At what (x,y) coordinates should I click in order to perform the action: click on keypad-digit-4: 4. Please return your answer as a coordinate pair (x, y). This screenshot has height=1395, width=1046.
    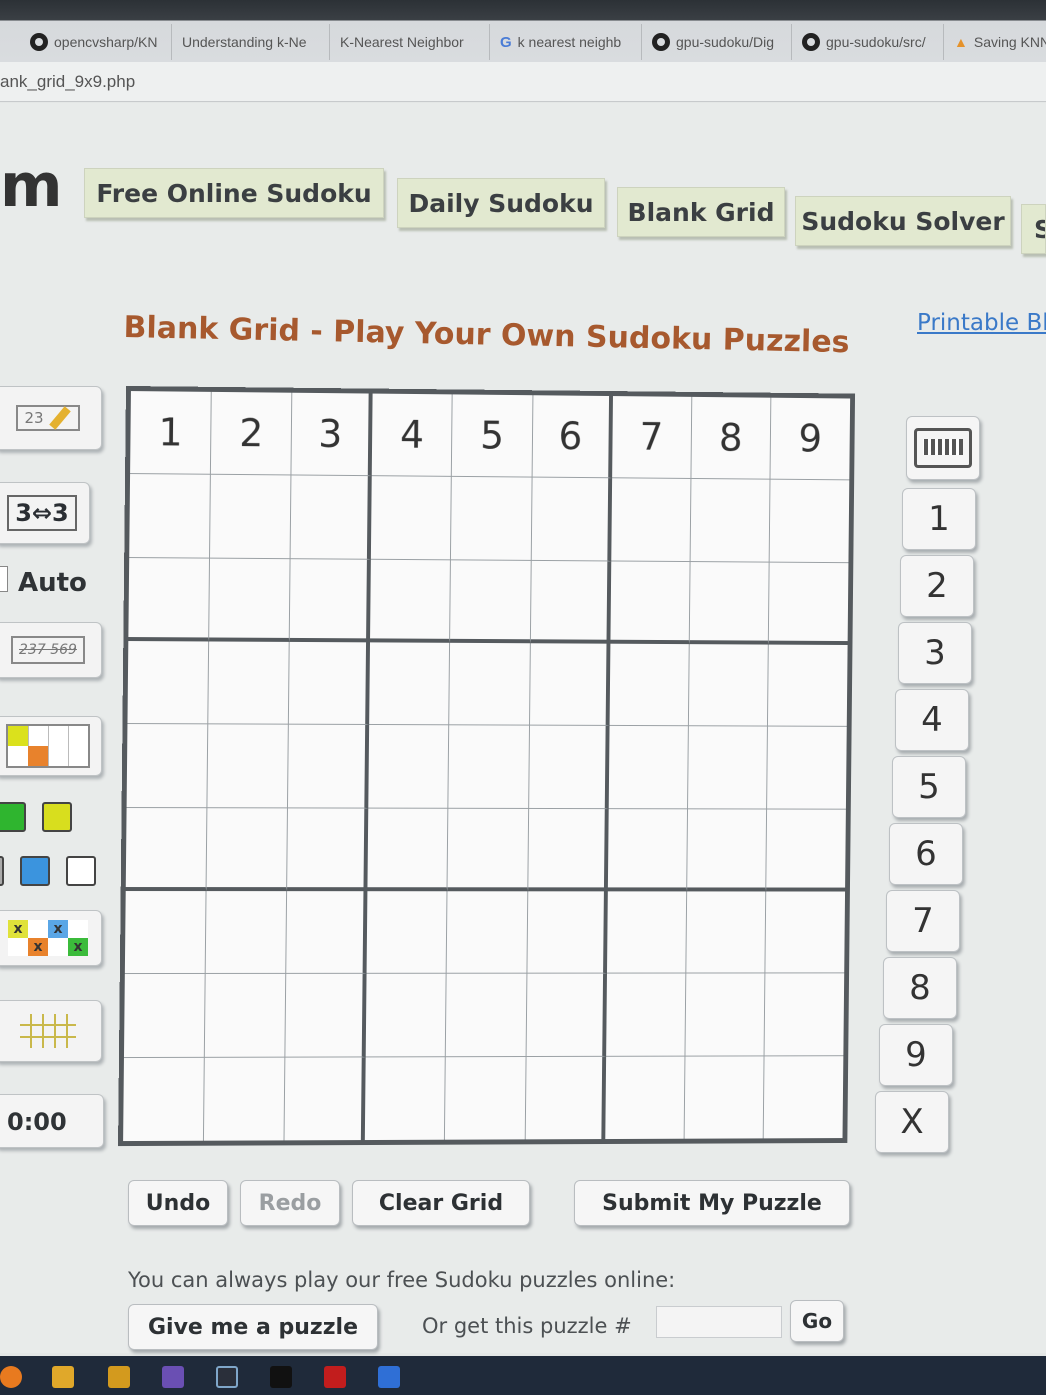
    Looking at the image, I should click on (932, 720).